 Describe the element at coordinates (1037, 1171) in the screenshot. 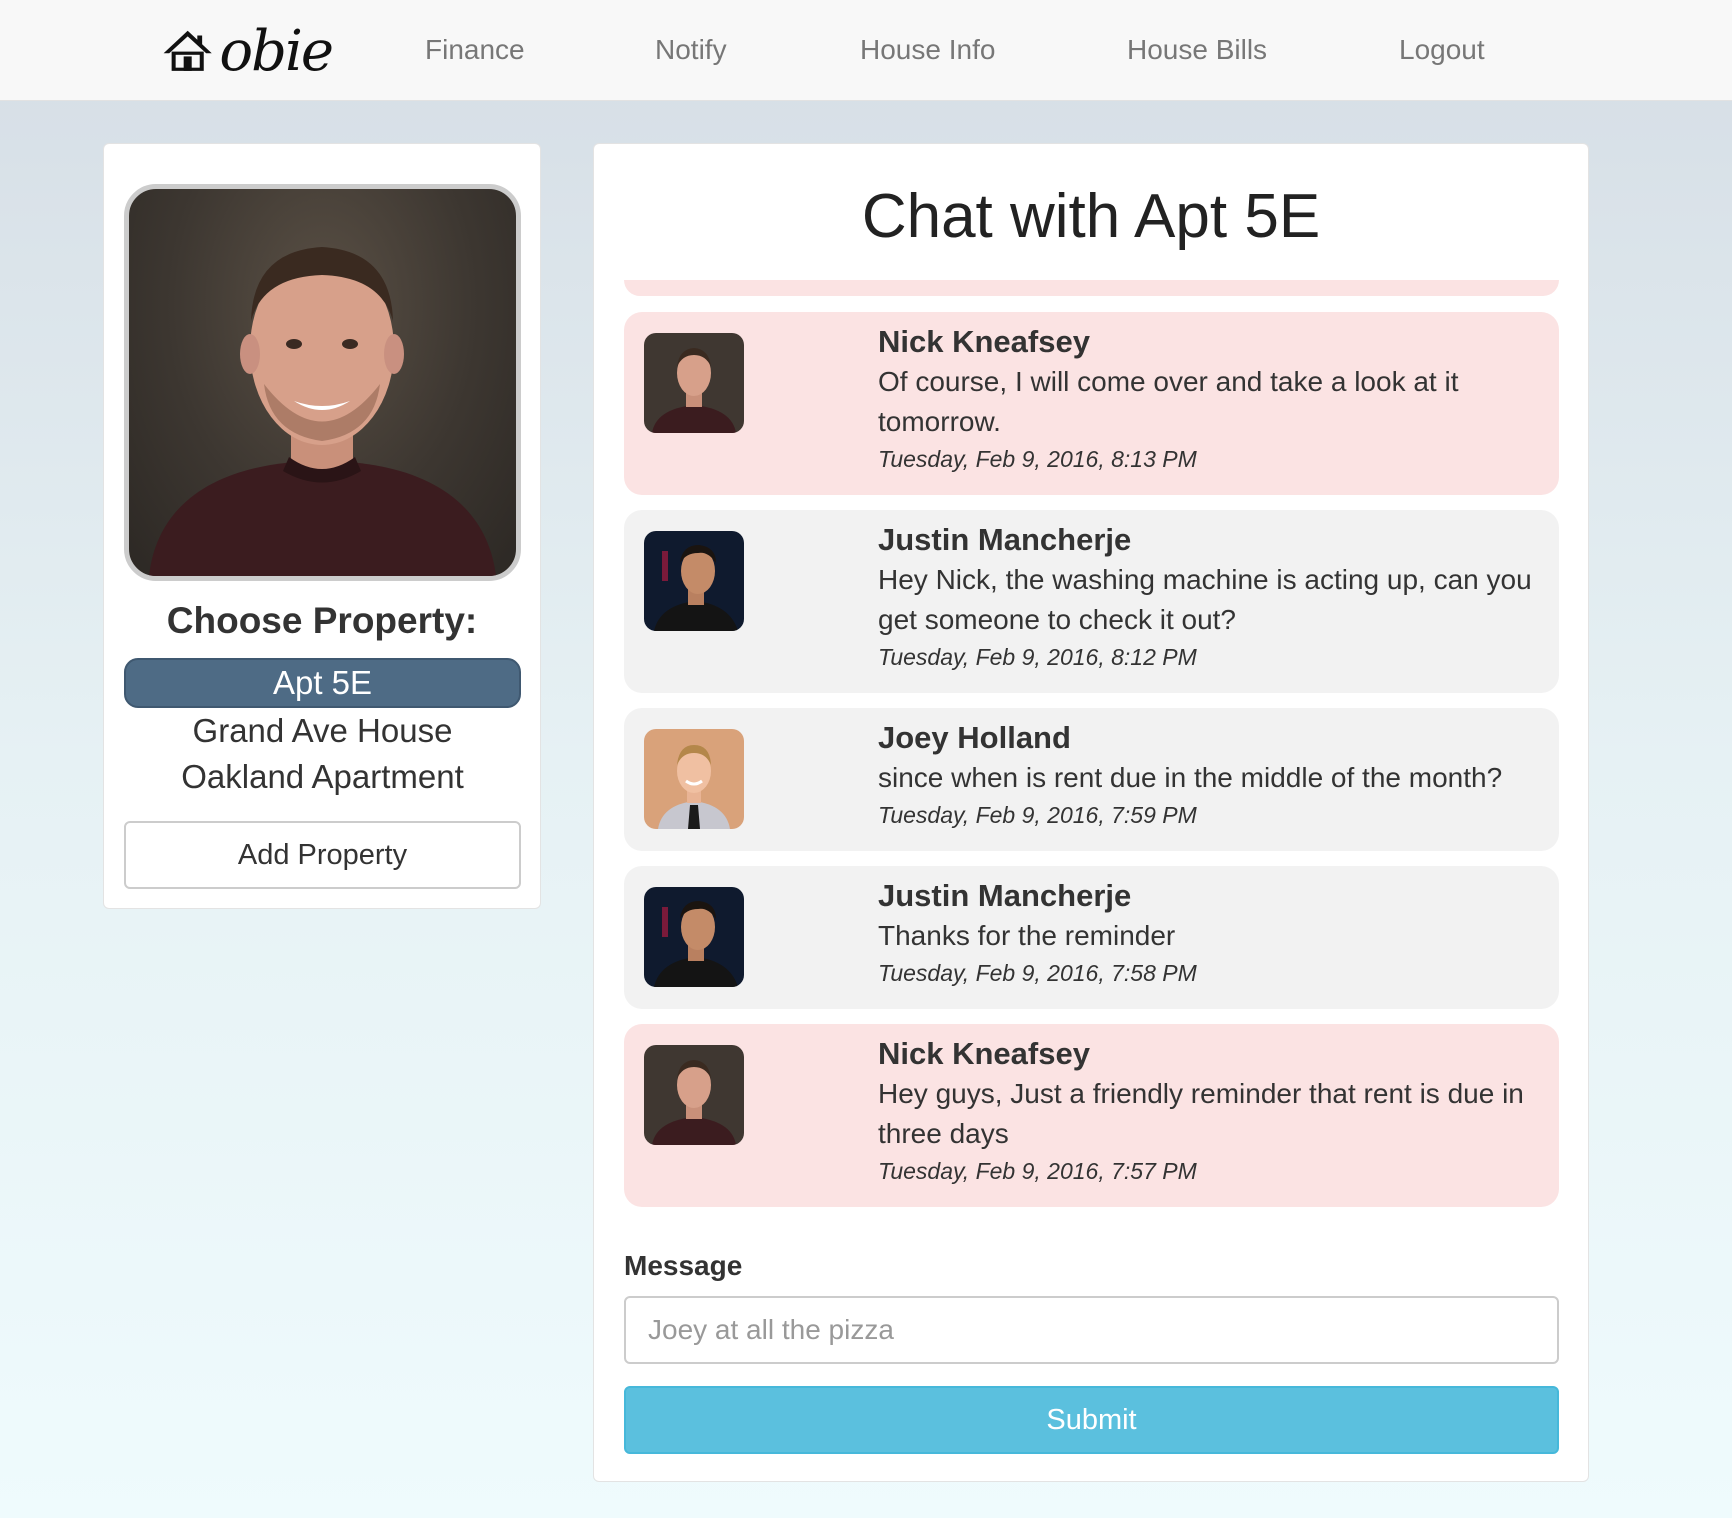

I see `message-timestamp: Tuesday, Feb 9, 2016, 7:57 PM` at that location.